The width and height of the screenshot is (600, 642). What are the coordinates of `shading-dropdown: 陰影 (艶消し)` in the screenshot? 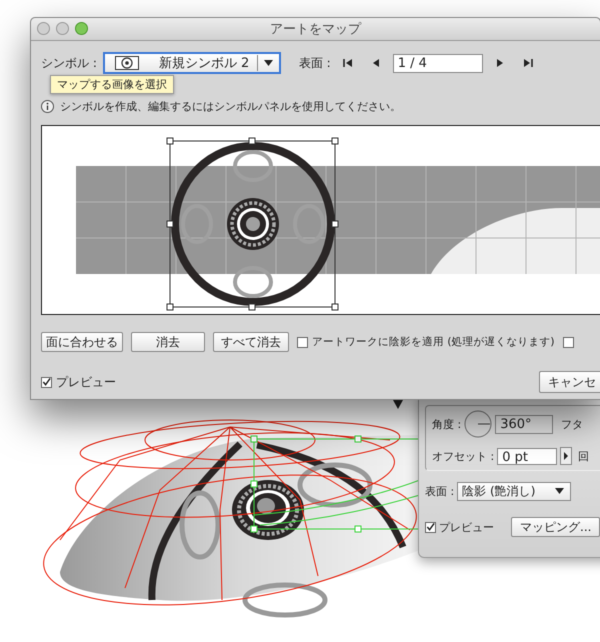 It's located at (514, 491).